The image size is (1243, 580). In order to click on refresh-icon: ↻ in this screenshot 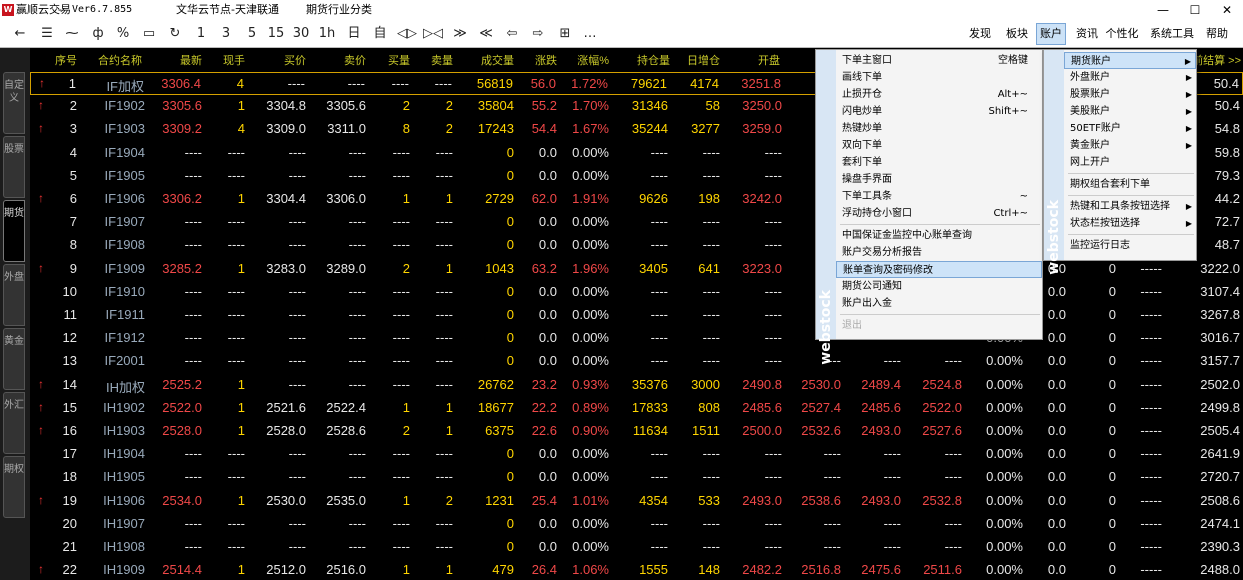, I will do `click(175, 34)`.